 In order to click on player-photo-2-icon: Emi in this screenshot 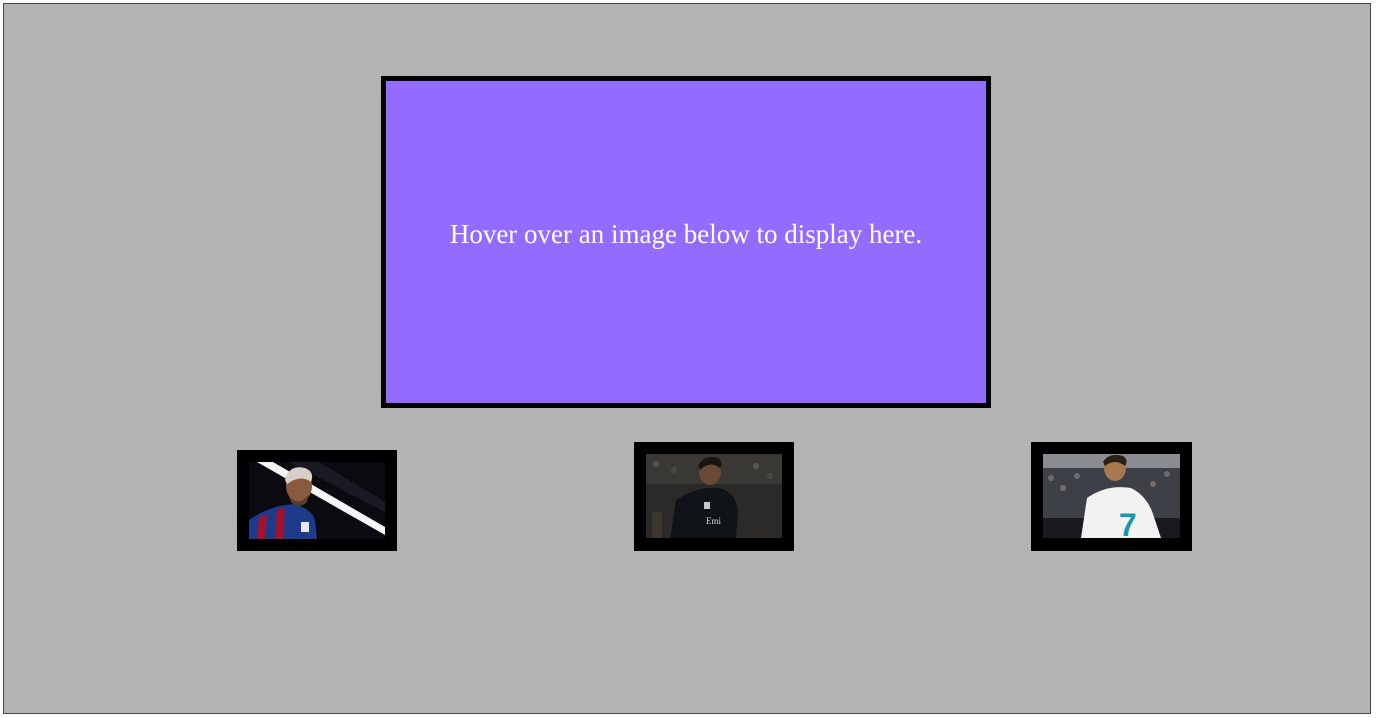, I will do `click(714, 496)`.